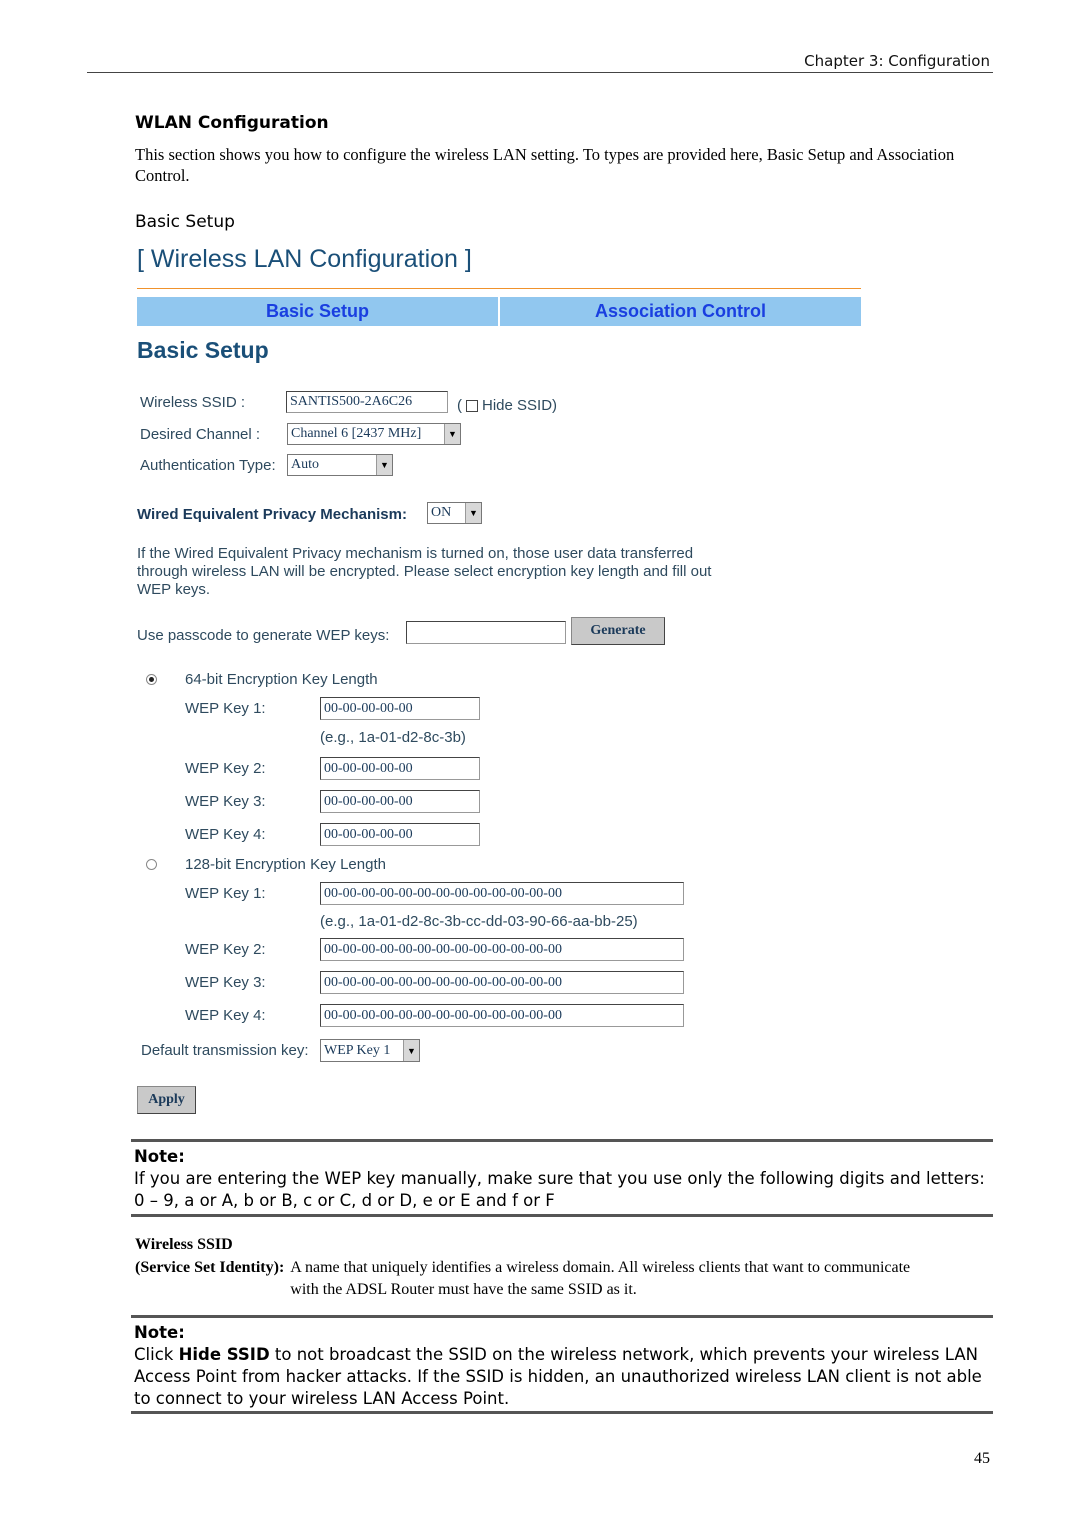 The height and width of the screenshot is (1528, 1080). I want to click on note2-top-rule, so click(562, 1316).